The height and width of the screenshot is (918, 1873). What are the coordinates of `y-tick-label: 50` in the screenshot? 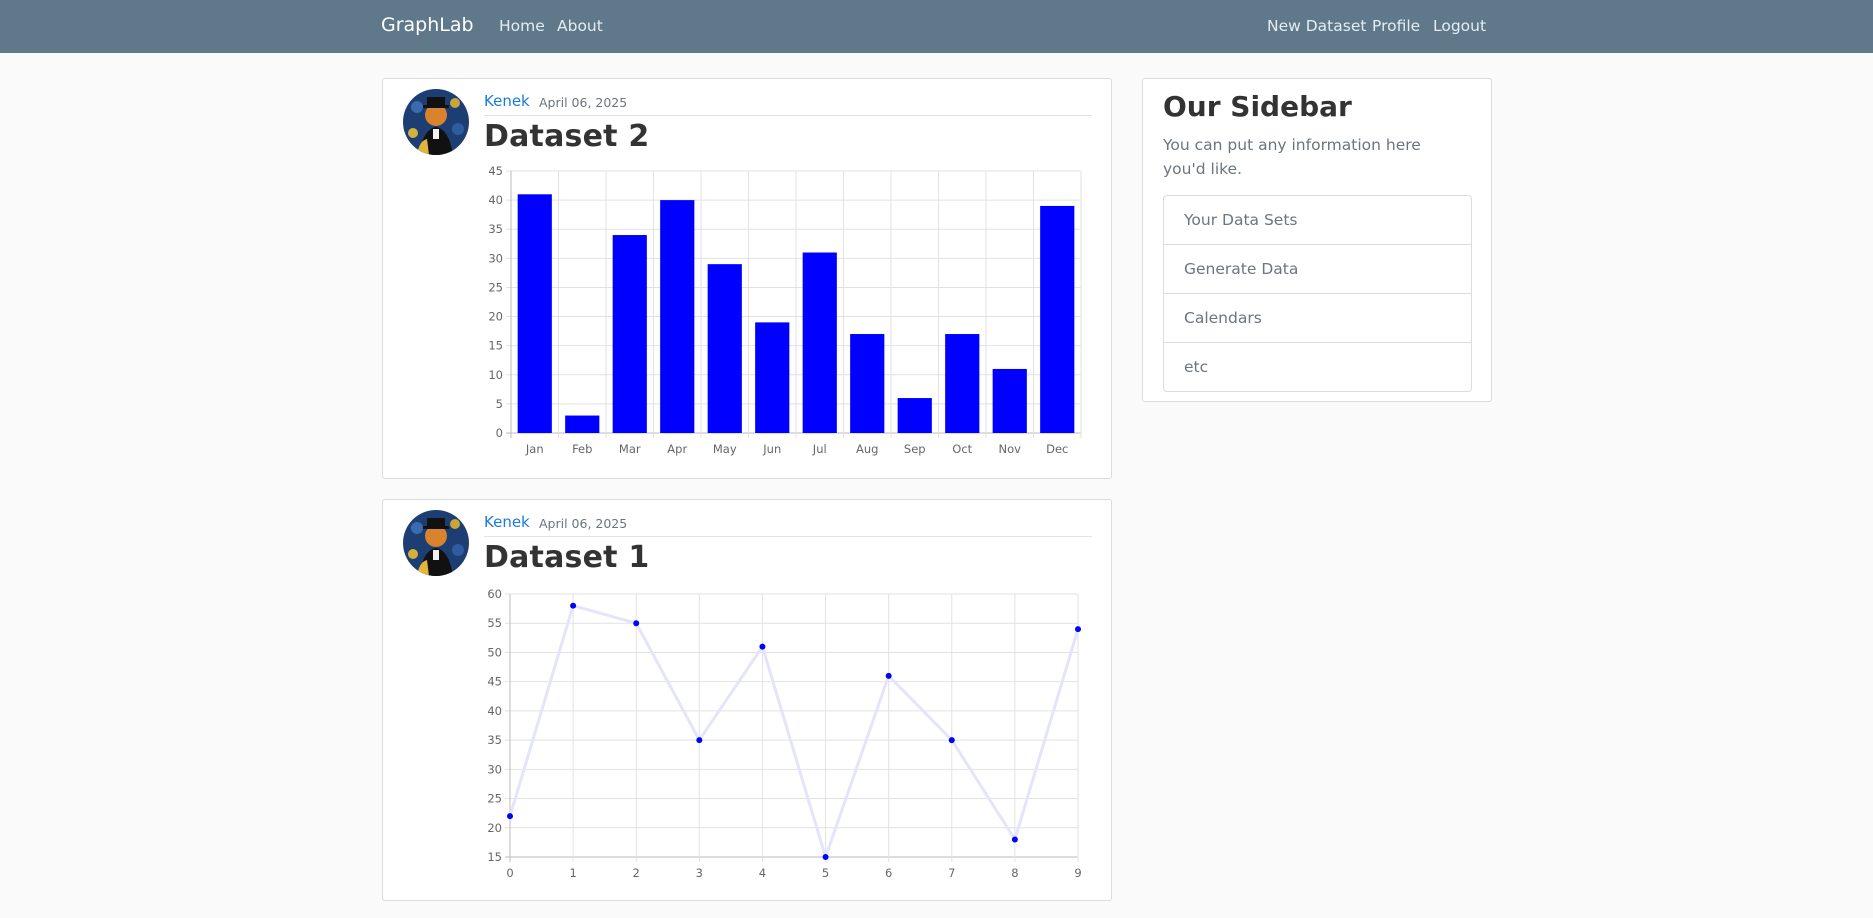 It's located at (494, 652).